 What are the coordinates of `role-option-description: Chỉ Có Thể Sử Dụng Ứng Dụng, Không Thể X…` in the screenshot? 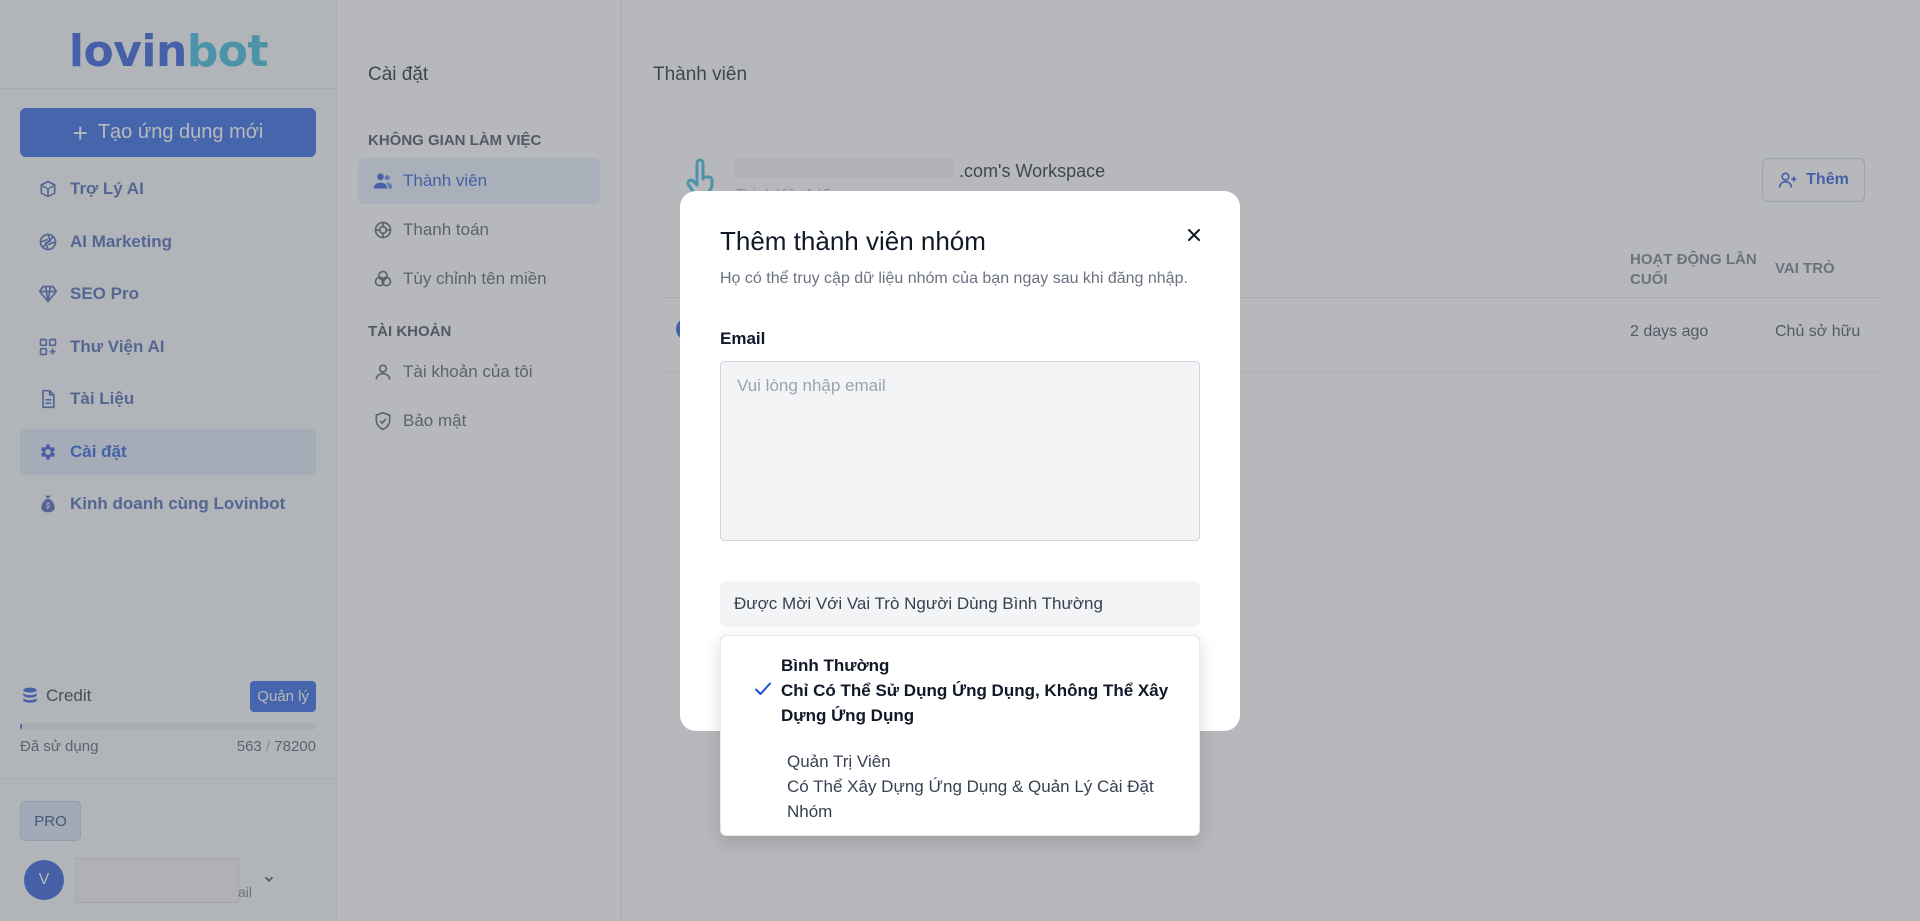 It's located at (975, 703).